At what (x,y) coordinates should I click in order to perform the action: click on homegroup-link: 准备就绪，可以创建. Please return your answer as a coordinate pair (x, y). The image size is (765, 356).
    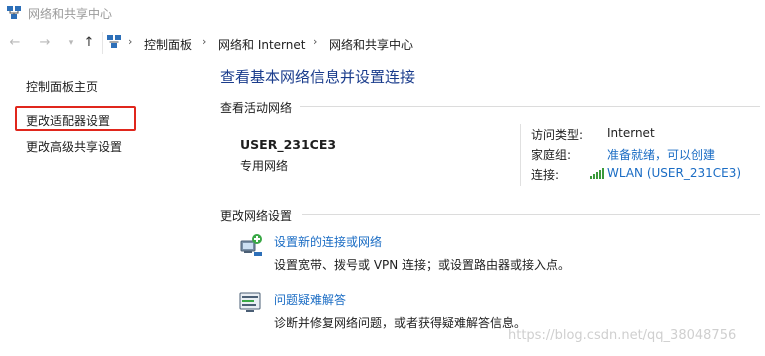
    Looking at the image, I should click on (661, 154).